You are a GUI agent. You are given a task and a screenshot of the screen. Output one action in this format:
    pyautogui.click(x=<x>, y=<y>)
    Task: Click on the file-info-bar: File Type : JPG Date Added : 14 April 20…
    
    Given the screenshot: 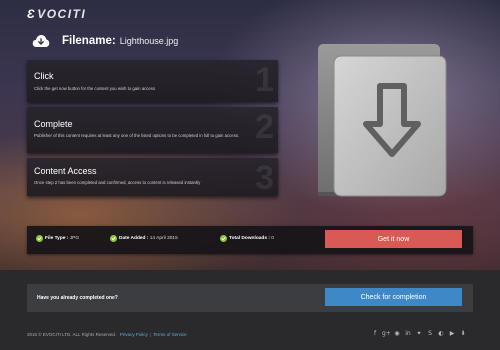 What is the action you would take?
    pyautogui.click(x=250, y=240)
    